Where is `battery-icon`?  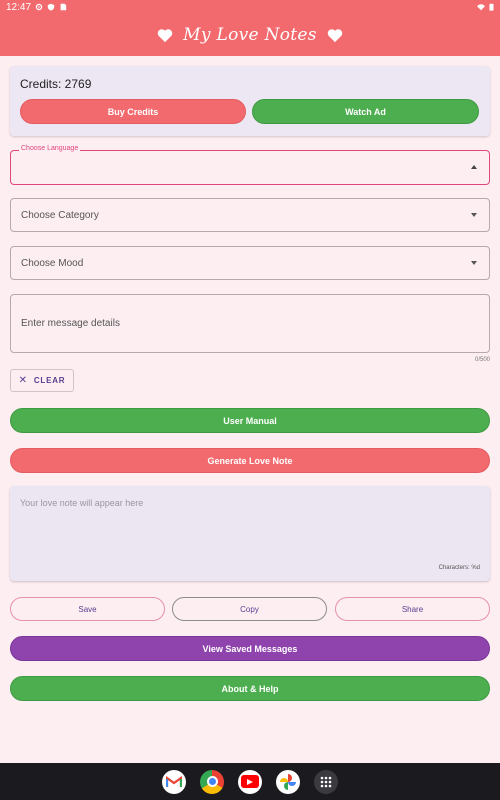
battery-icon is located at coordinates (491, 7).